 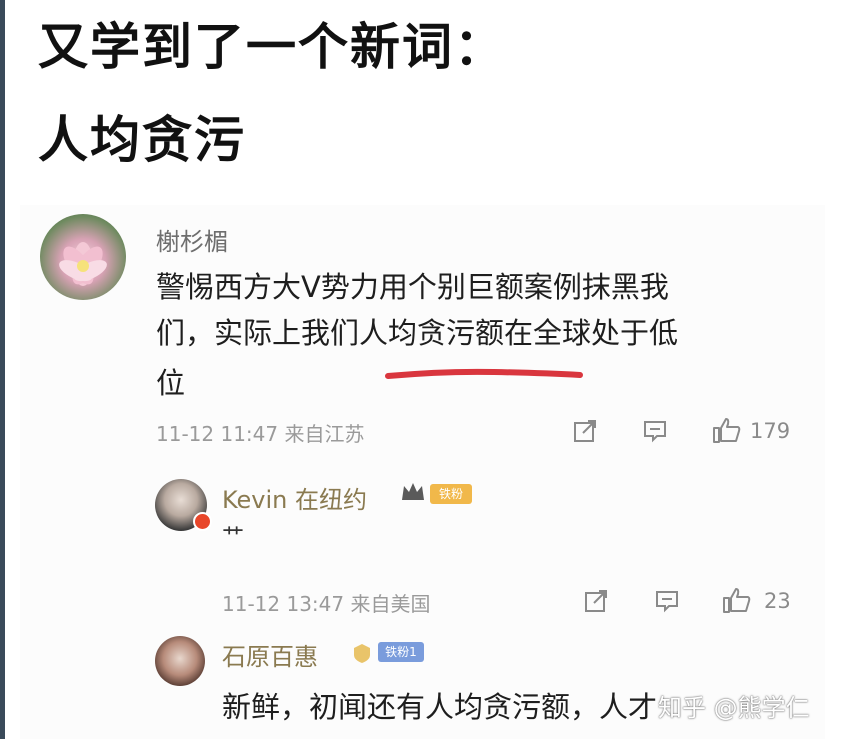 What do you see at coordinates (202, 521) in the screenshot?
I see `verified-badge` at bounding box center [202, 521].